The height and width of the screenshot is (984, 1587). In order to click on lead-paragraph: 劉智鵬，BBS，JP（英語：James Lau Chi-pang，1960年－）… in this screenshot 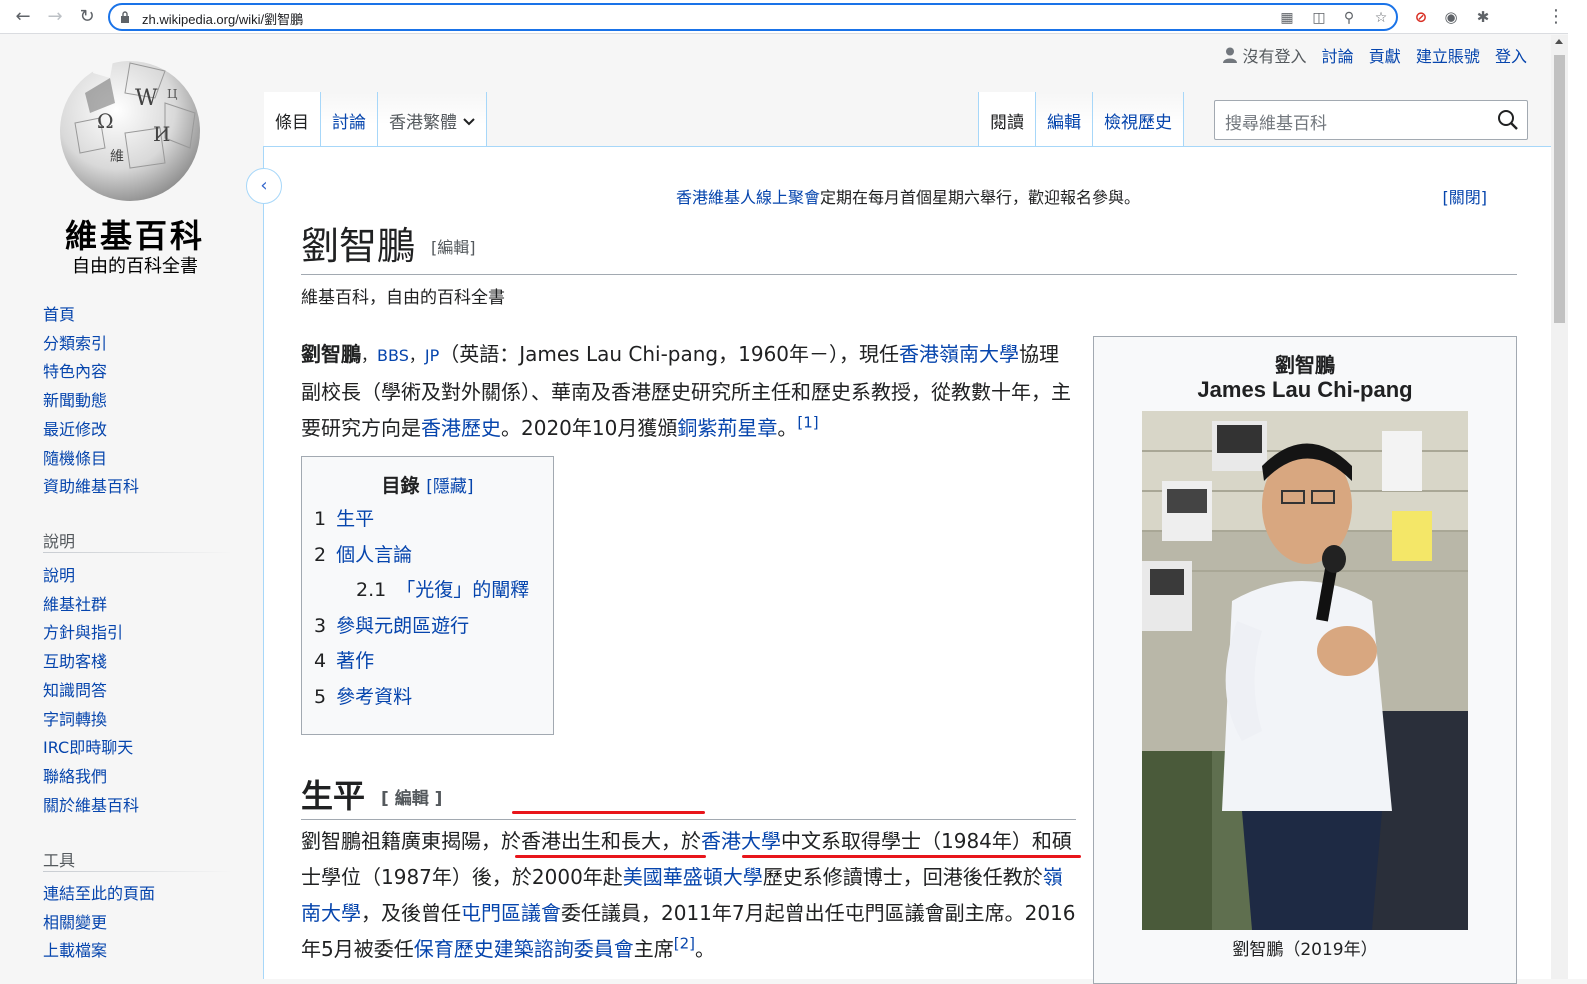, I will do `click(688, 391)`.